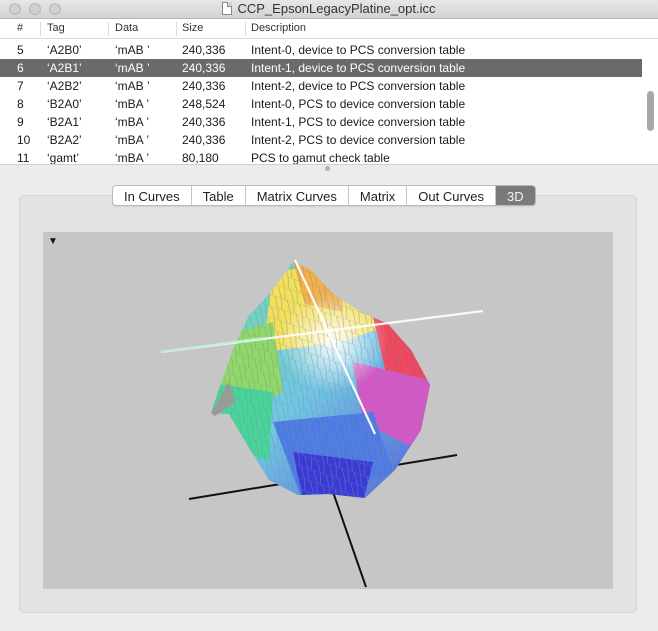  Describe the element at coordinates (56, 28) in the screenshot. I see `column-header-tag: Tag` at that location.